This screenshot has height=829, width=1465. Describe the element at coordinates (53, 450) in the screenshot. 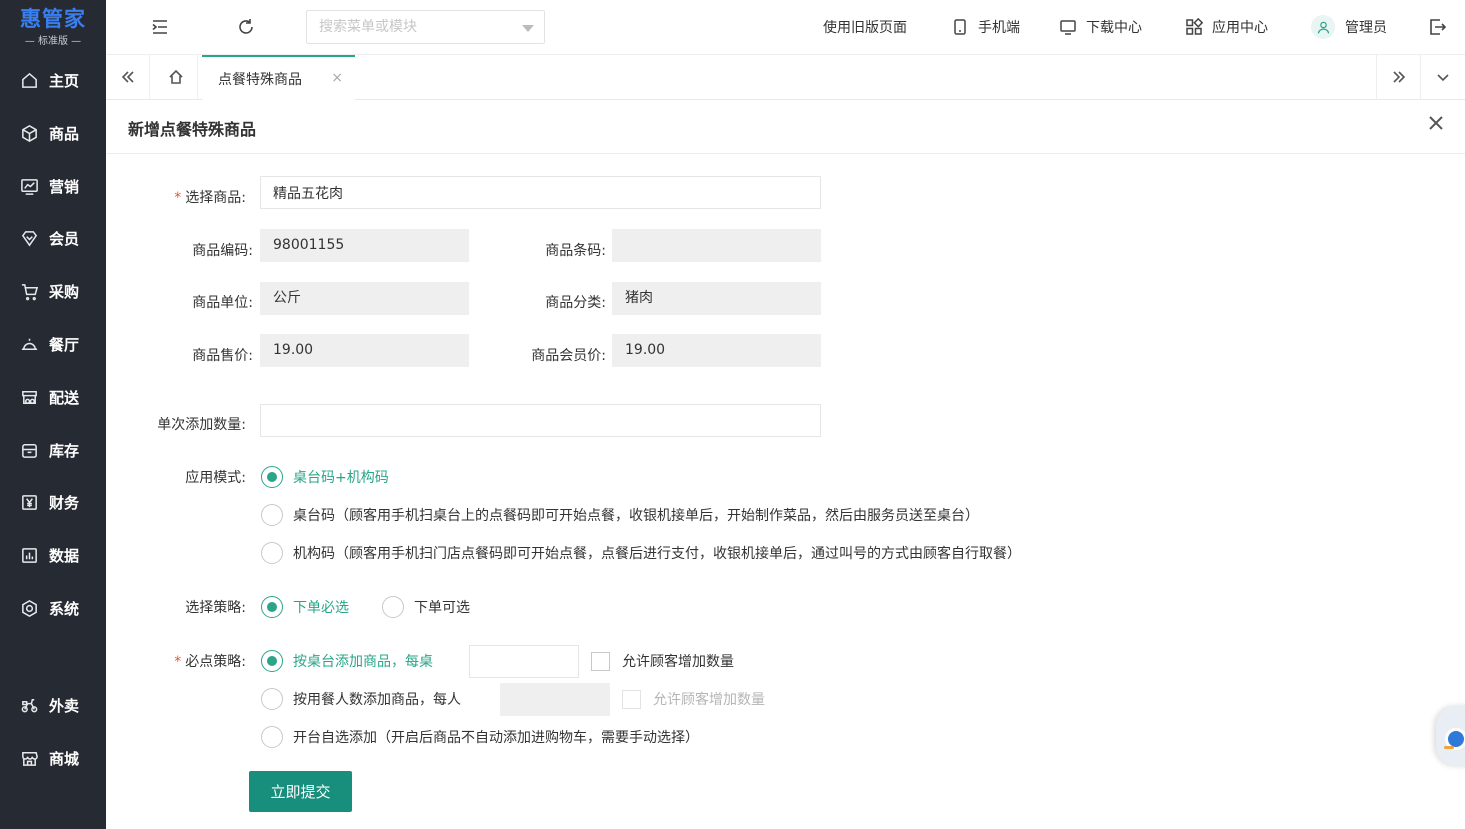

I see `sidebar-item-inventory: 库存` at that location.